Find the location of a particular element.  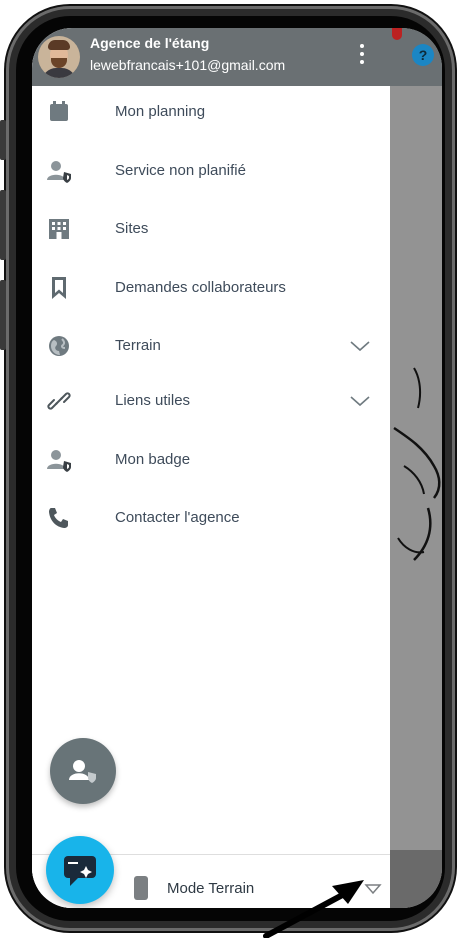

person-fab-button is located at coordinates (83, 771).